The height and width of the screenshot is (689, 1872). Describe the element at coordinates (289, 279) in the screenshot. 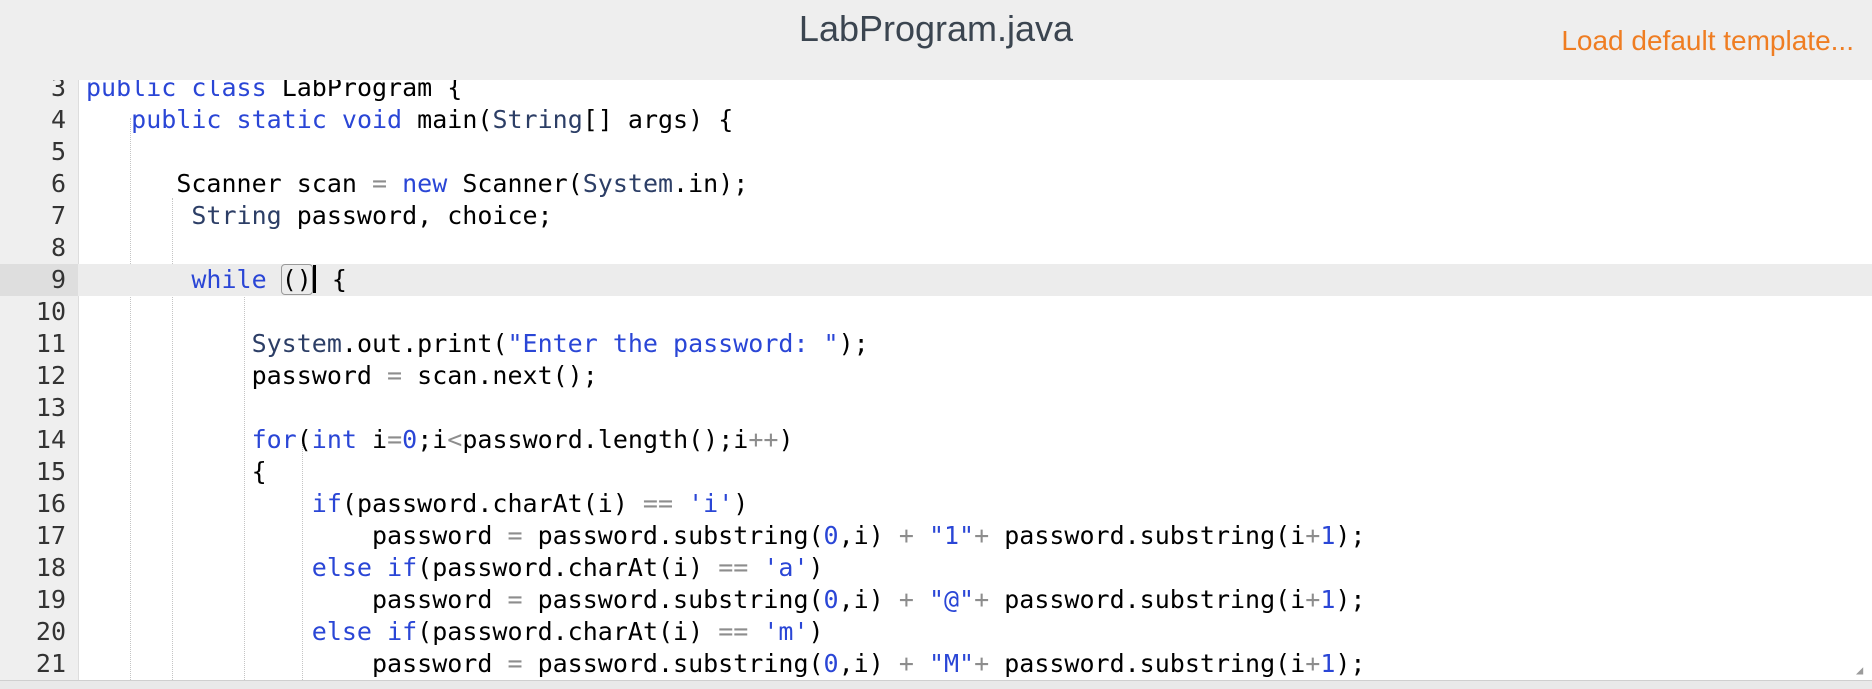

I see `token-text: (` at that location.